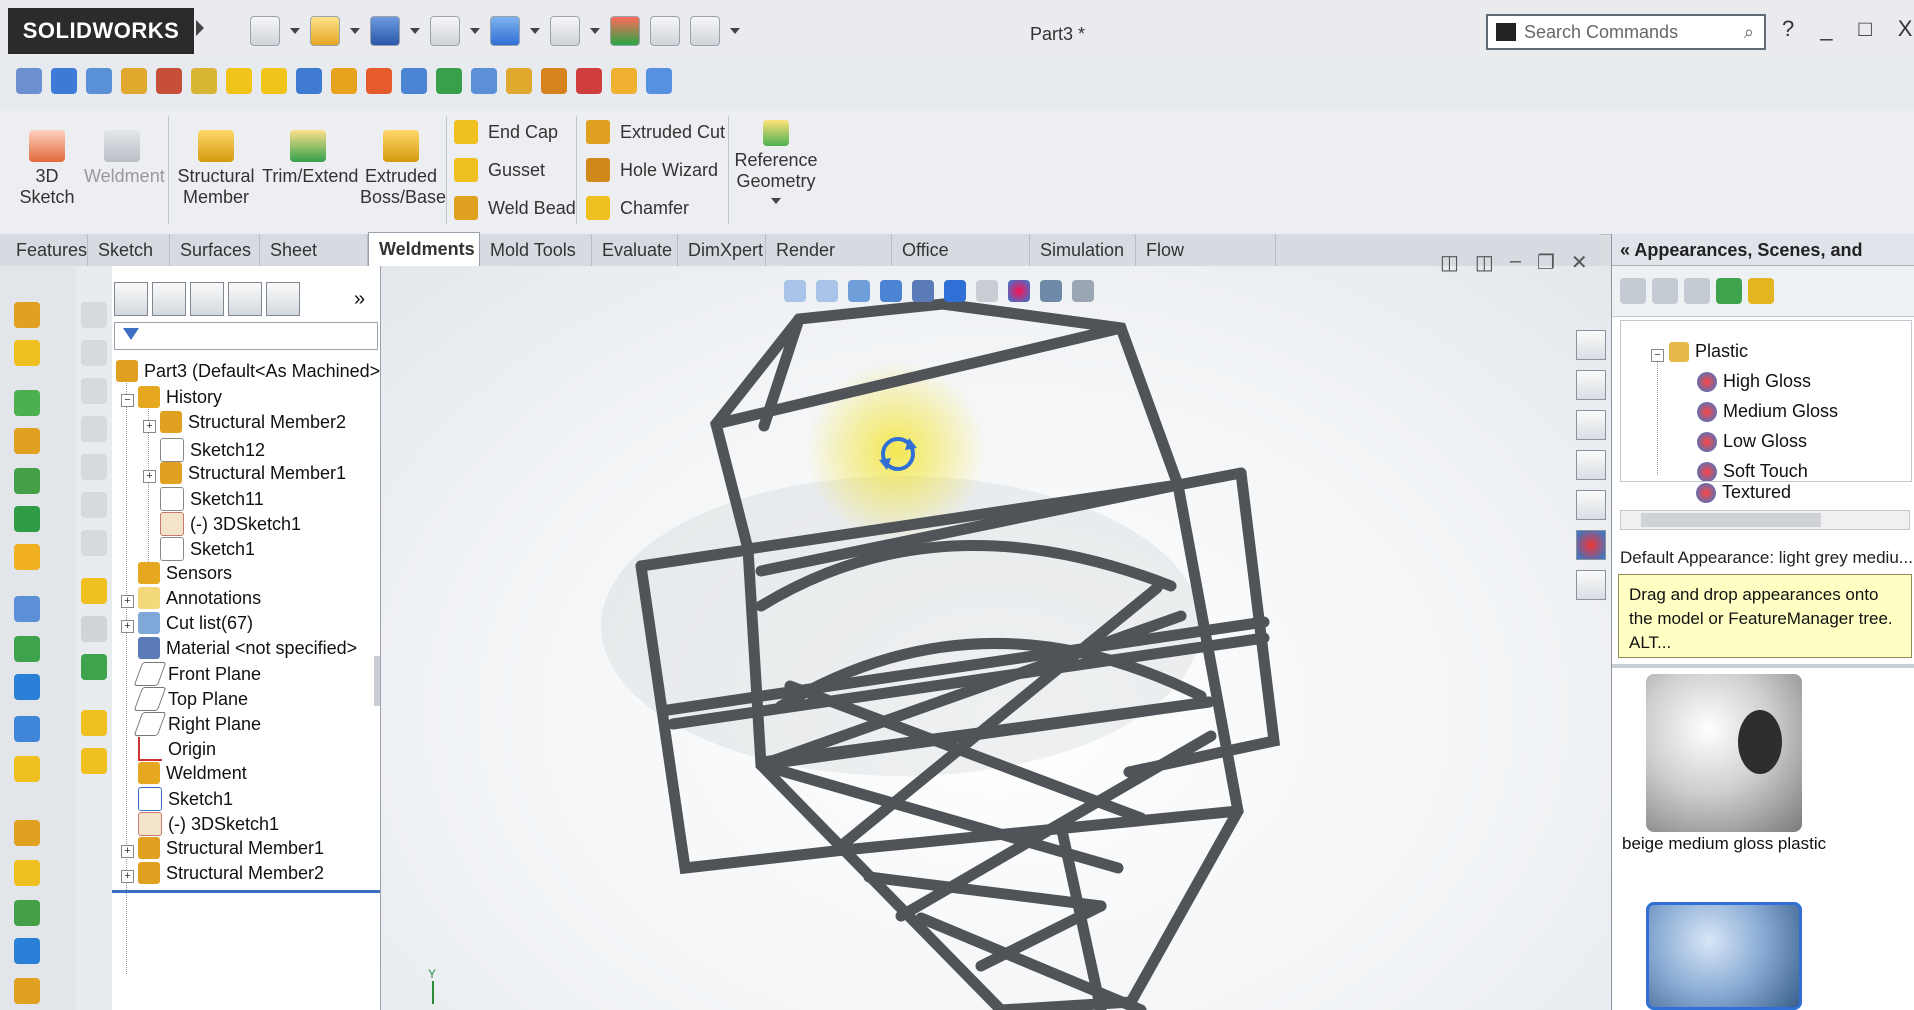 This screenshot has width=1914, height=1010. Describe the element at coordinates (197, 724) in the screenshot. I see `tree-item: Right Plane` at that location.